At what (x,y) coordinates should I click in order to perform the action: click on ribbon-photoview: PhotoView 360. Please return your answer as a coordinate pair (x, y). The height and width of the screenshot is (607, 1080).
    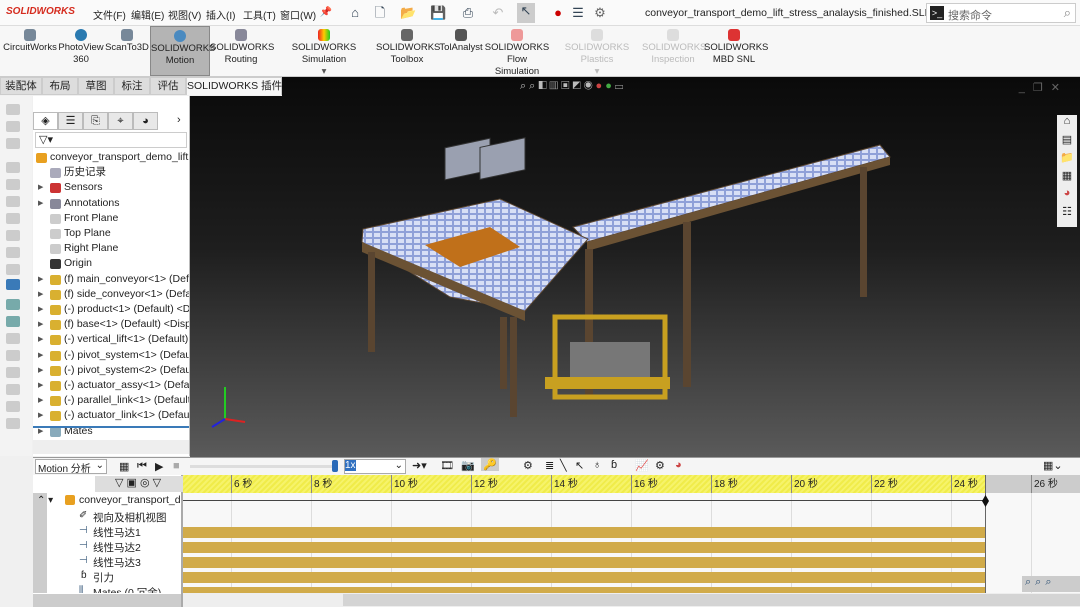
    Looking at the image, I should click on (81, 51).